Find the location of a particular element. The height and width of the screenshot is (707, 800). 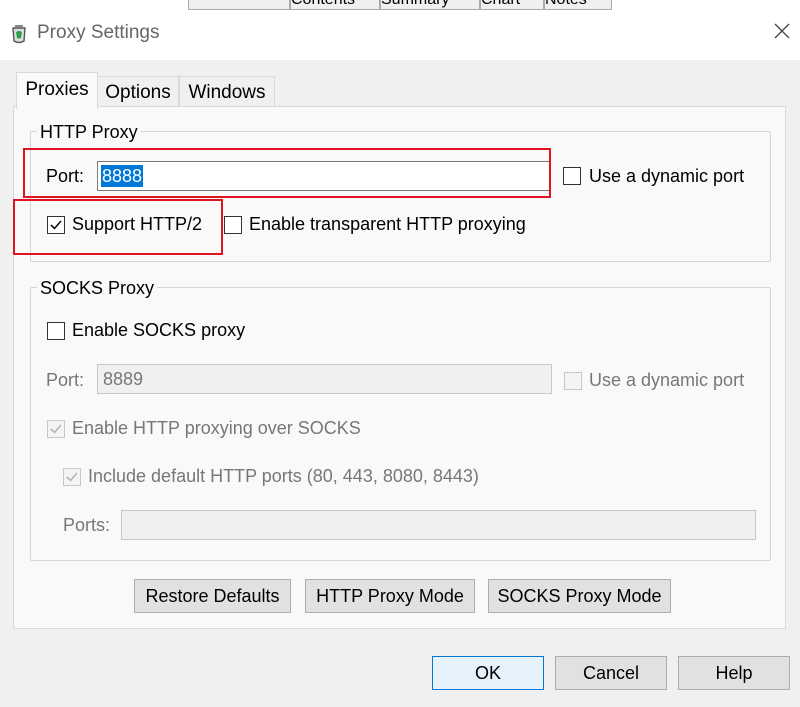

window-title: Proxy Settings is located at coordinates (98, 32).